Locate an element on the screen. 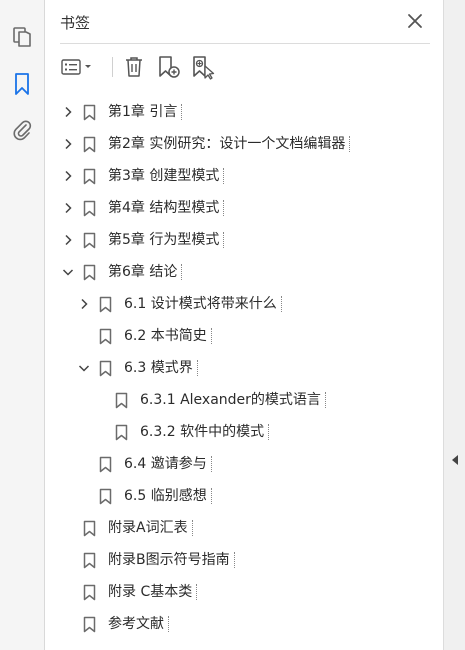 This screenshot has width=465, height=650. bookmark-item: 第1章 引言 is located at coordinates (121, 112).